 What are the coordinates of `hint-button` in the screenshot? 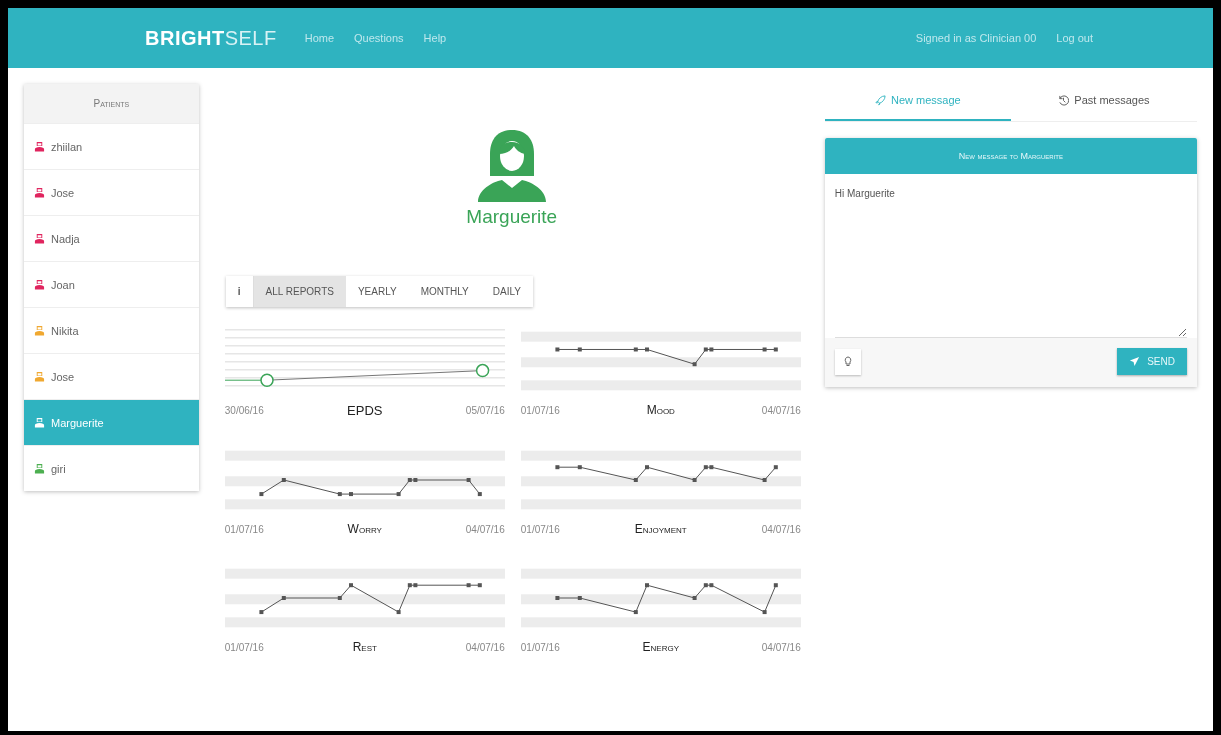 It's located at (847, 361).